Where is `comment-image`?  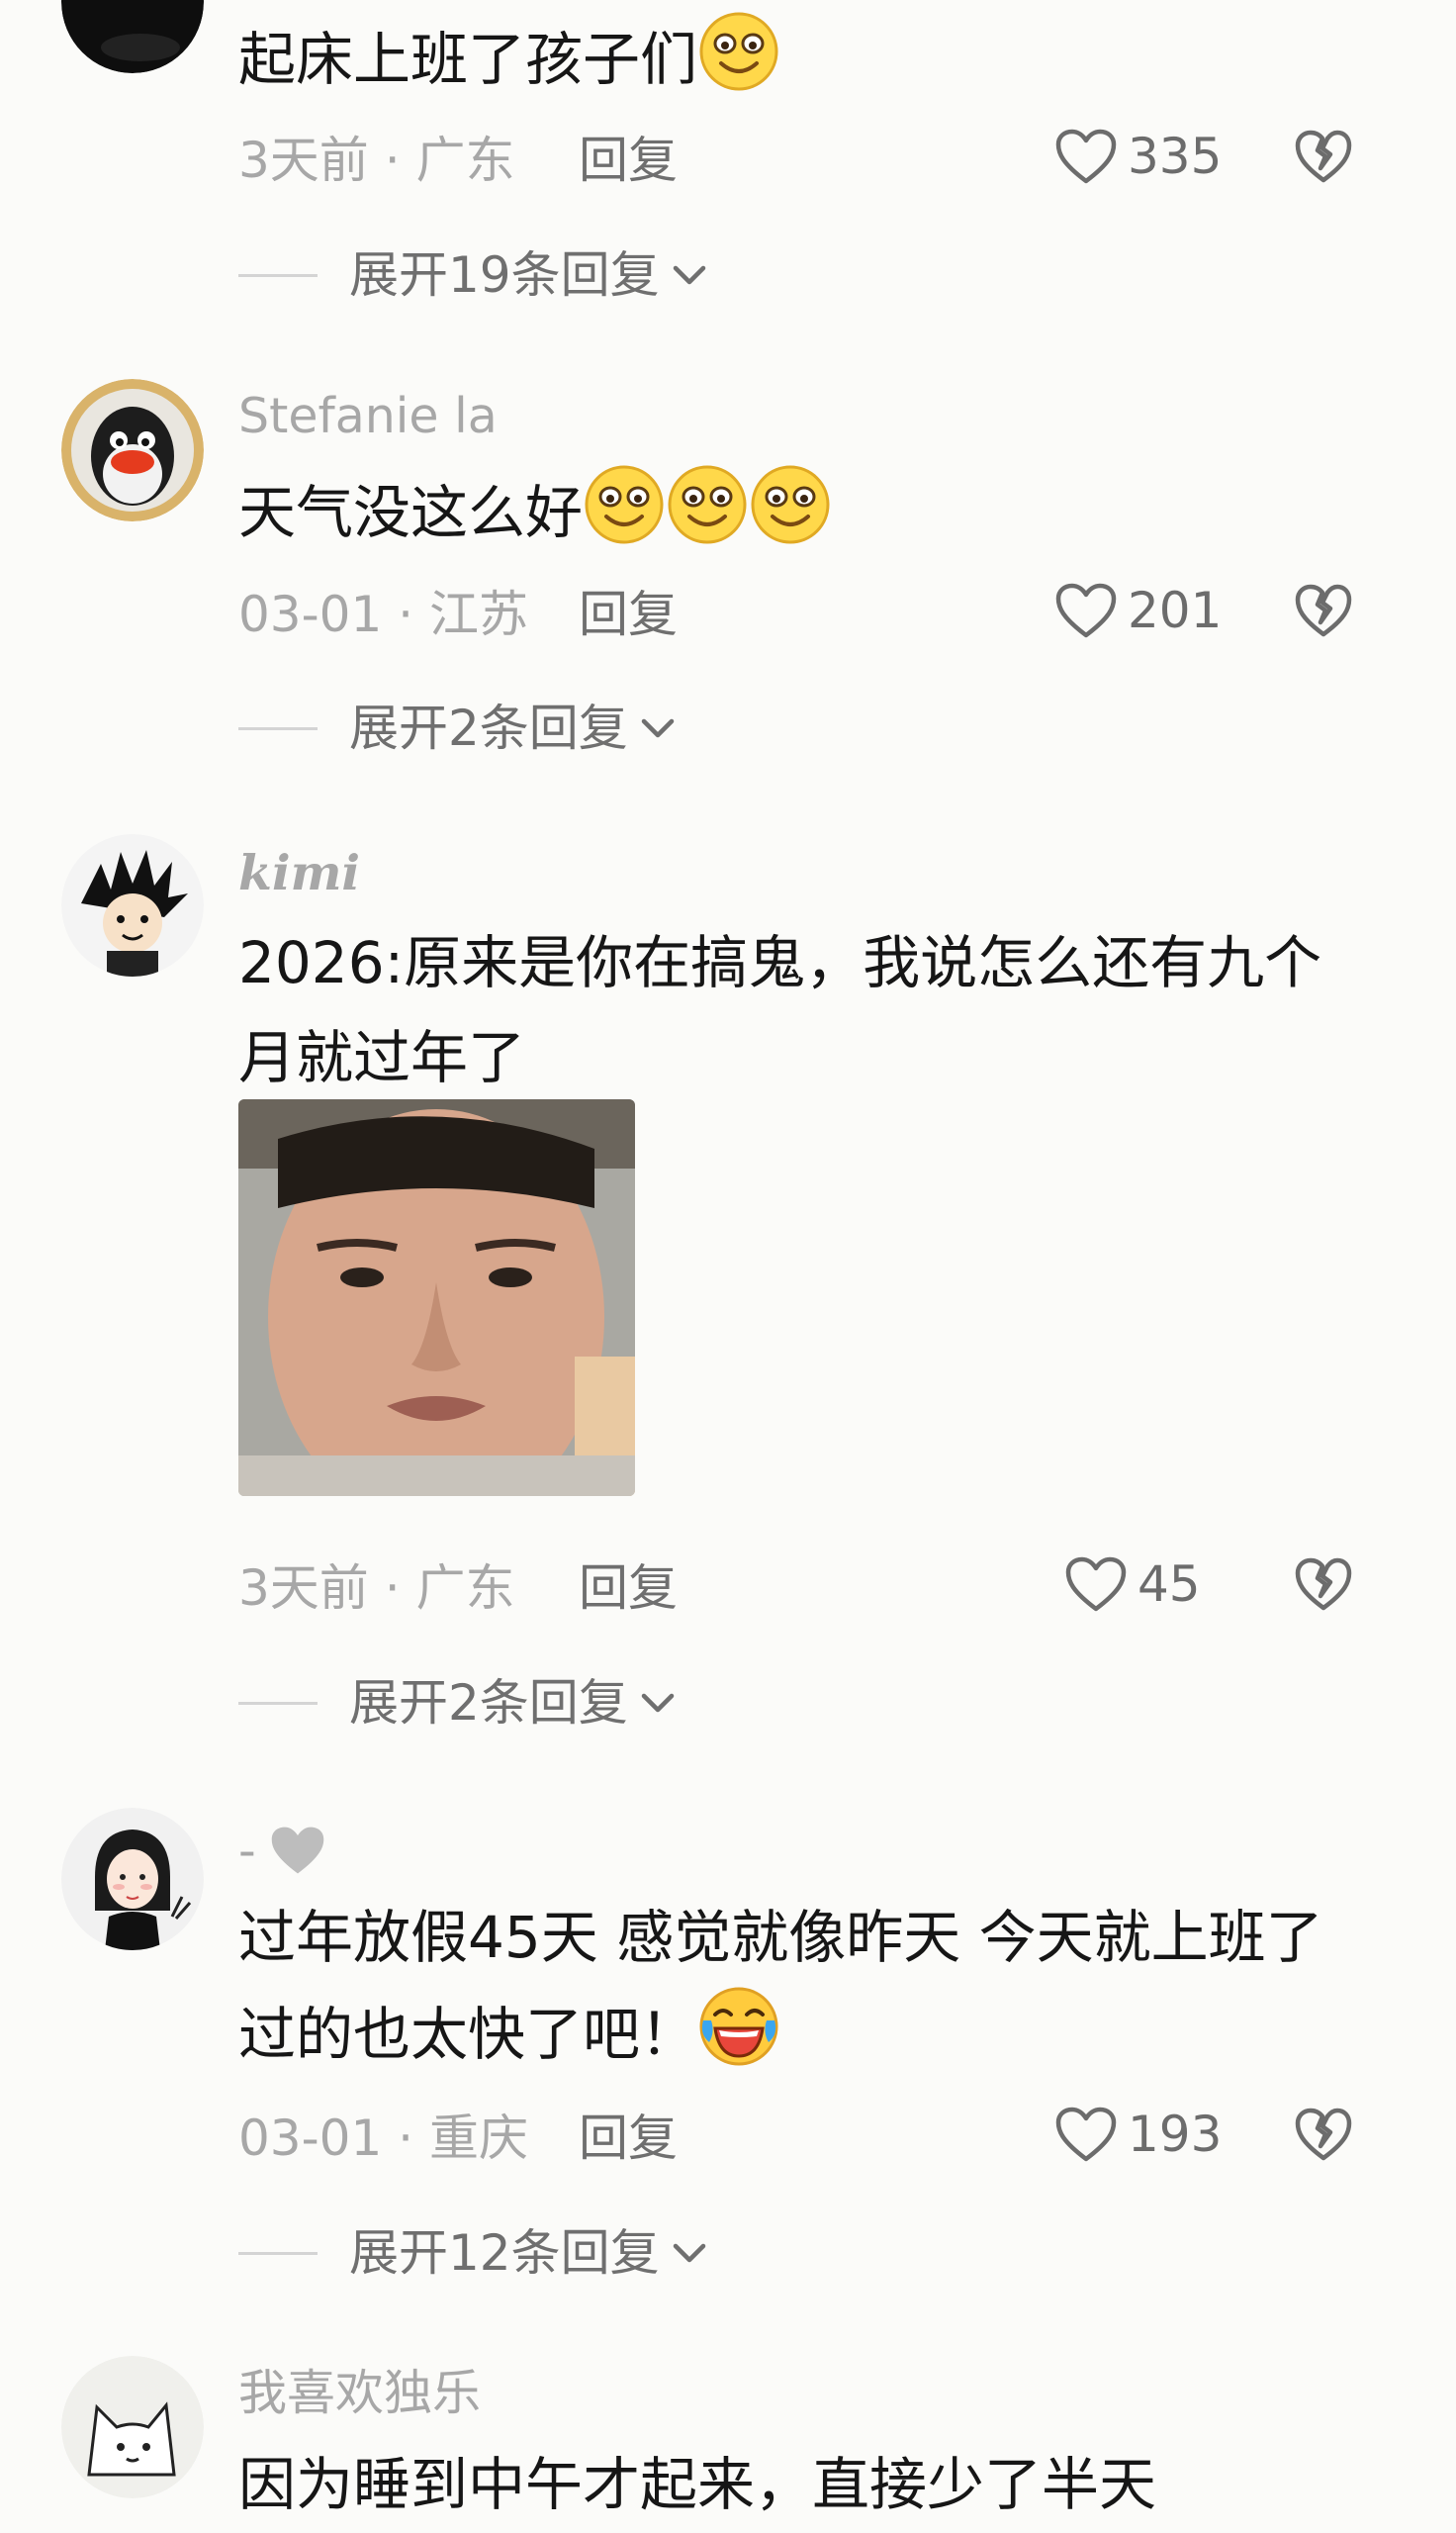
comment-image is located at coordinates (436, 1298).